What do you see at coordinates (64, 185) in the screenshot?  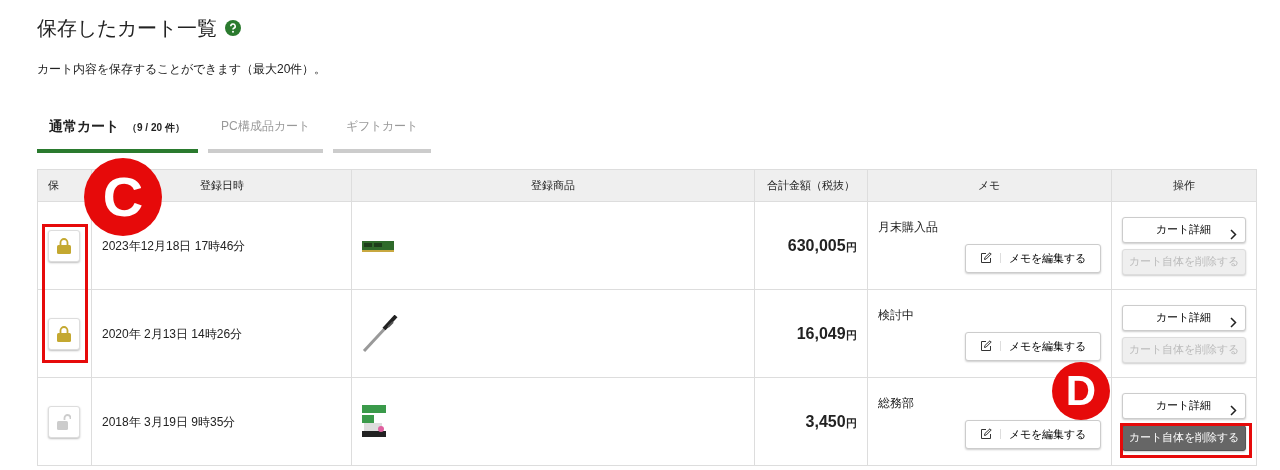 I see `column-header: 保` at bounding box center [64, 185].